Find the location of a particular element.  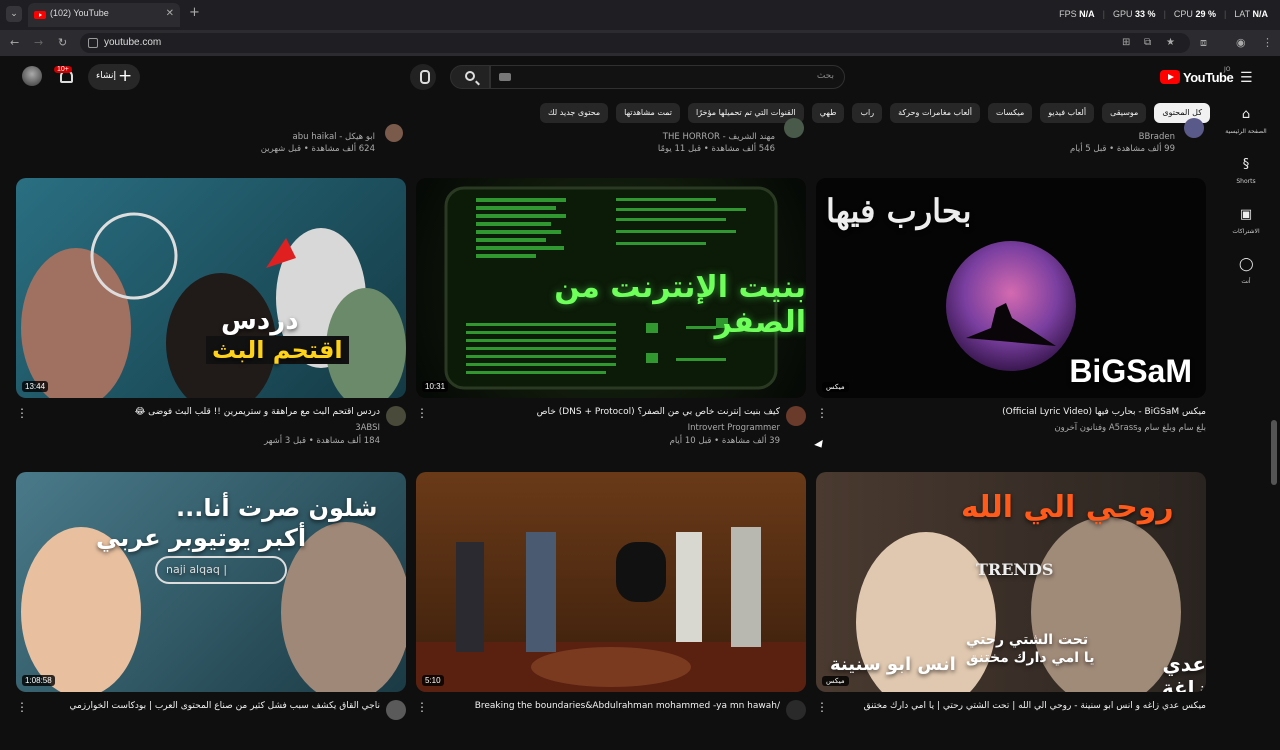

search-input: بحث is located at coordinates (667, 77).